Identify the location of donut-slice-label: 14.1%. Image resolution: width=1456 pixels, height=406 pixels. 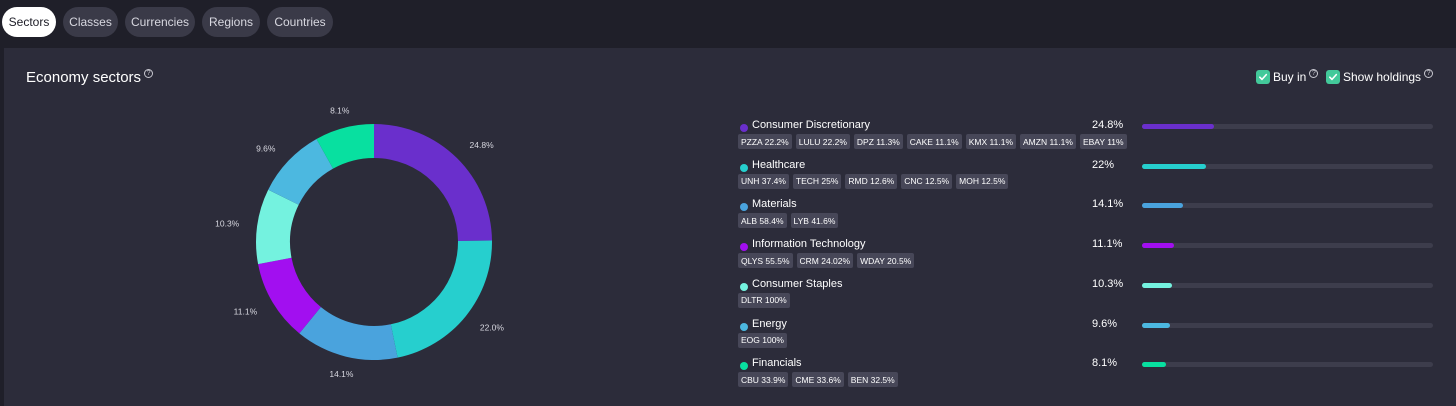
(341, 374).